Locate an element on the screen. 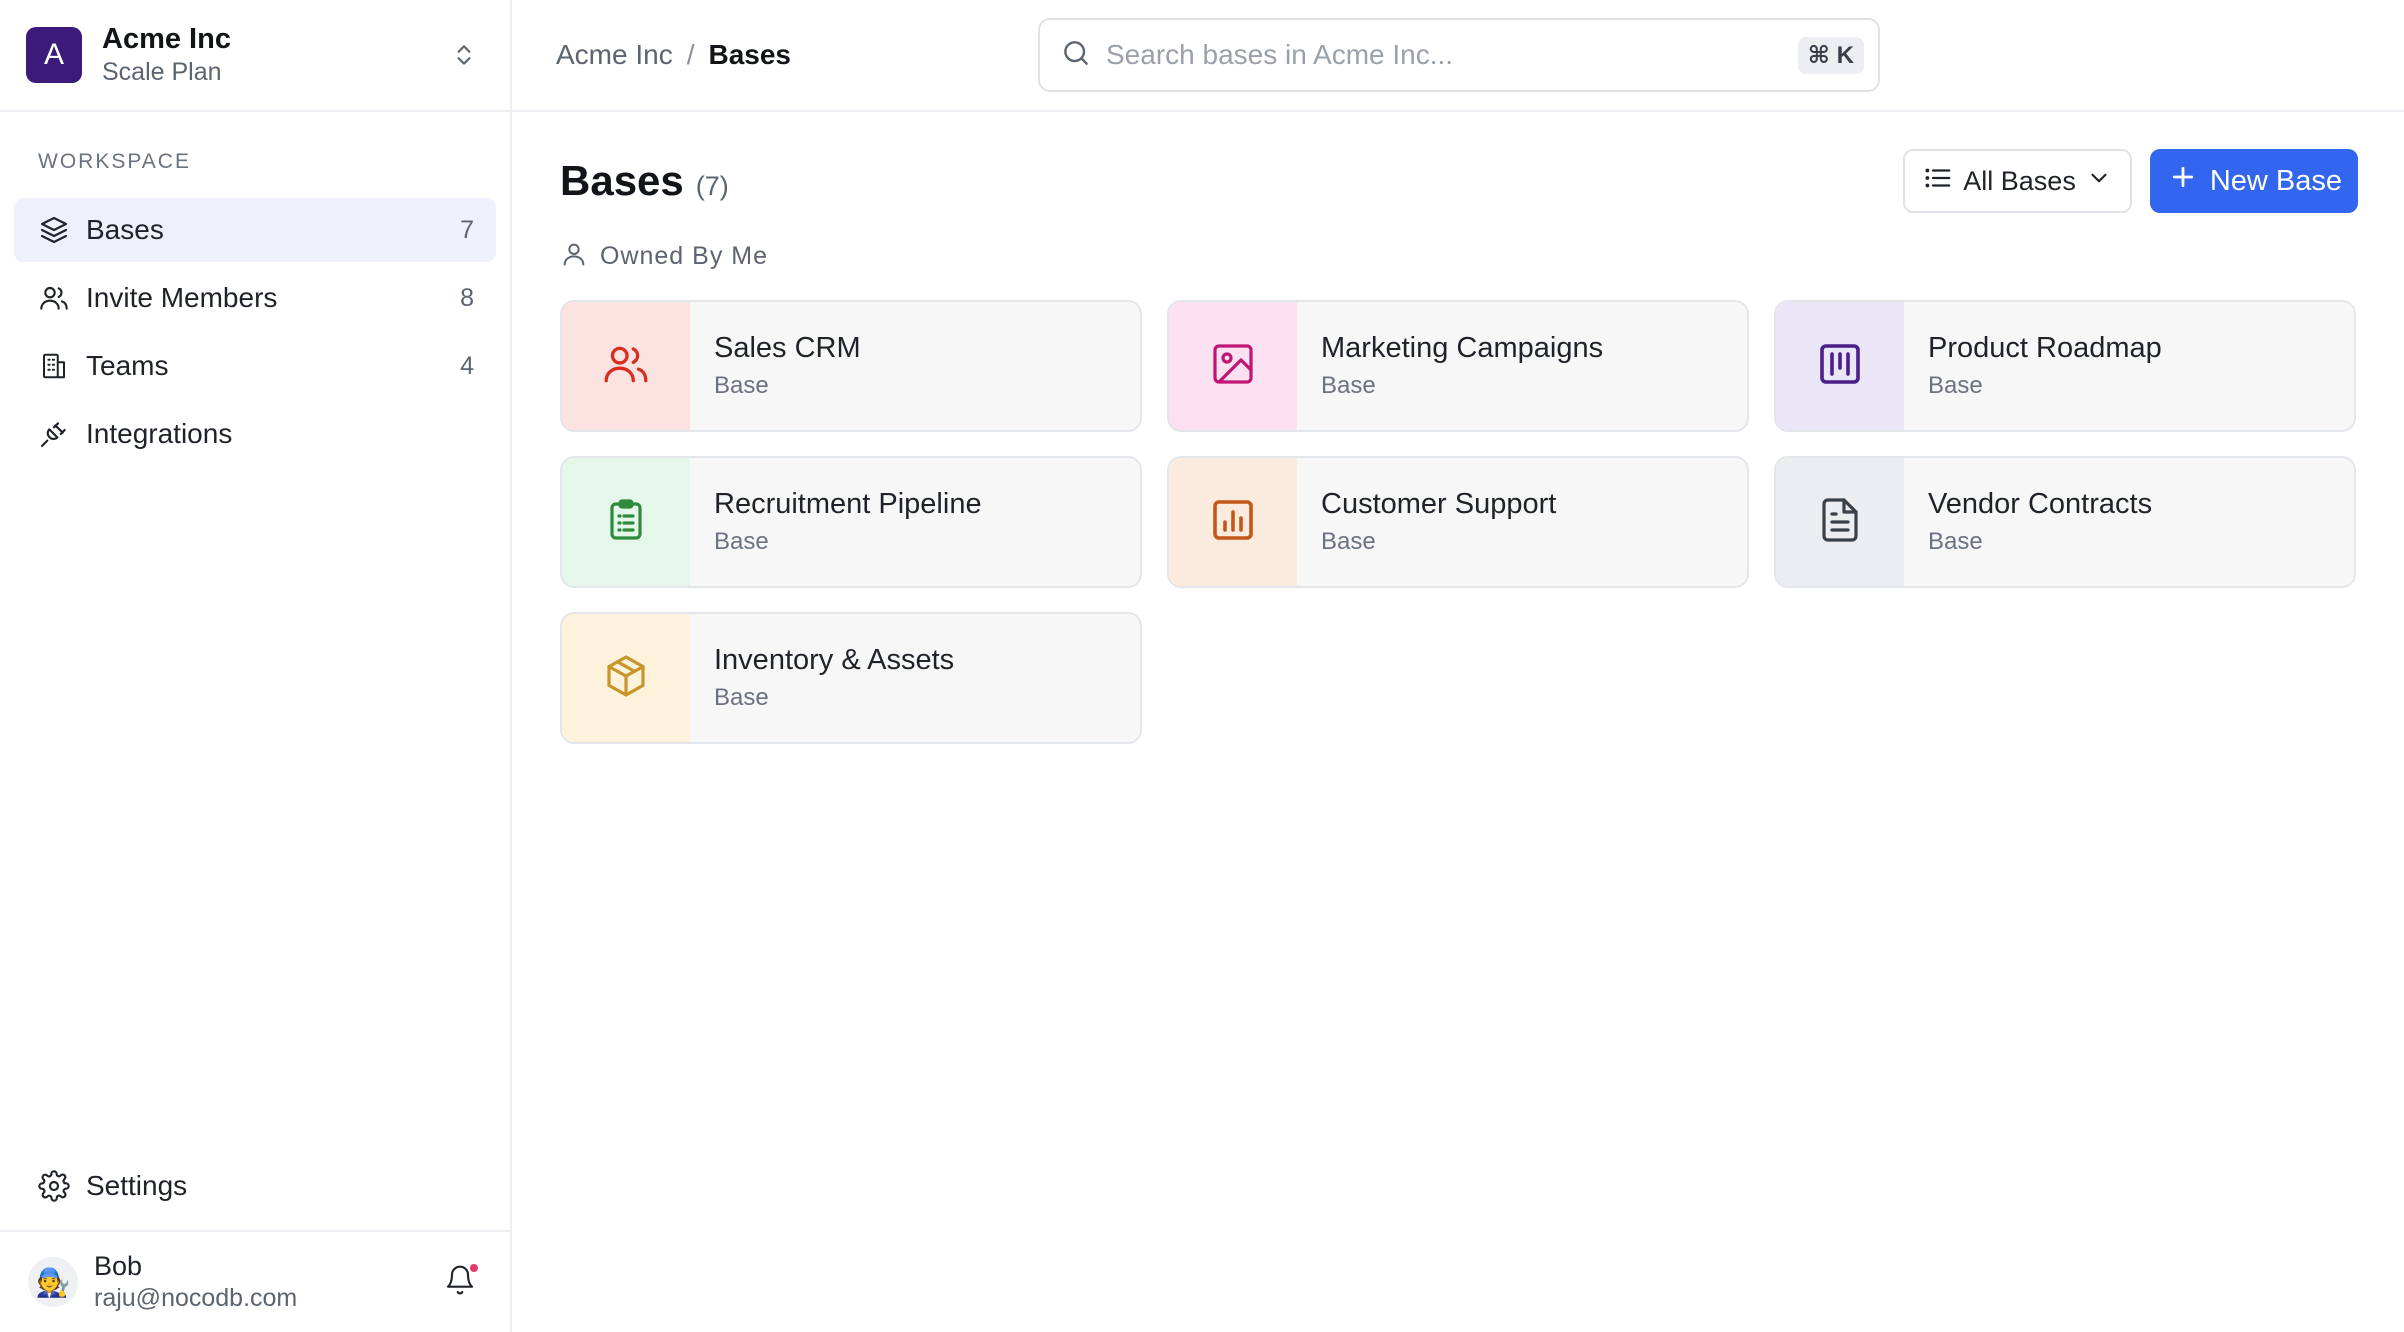  owned-by-me-group: Owned By Me is located at coordinates (1459, 256).